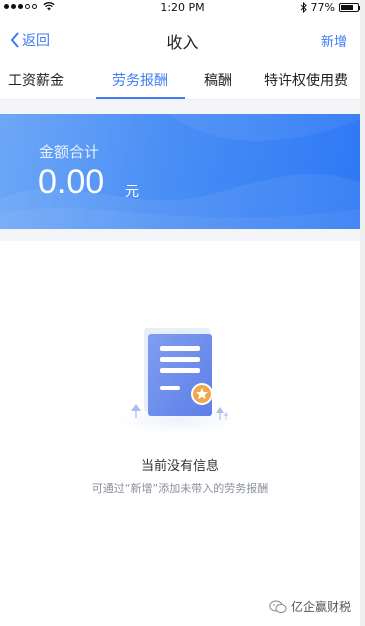 Image resolution: width=365 pixels, height=626 pixels. What do you see at coordinates (140, 98) in the screenshot?
I see `active-tab-indicator` at bounding box center [140, 98].